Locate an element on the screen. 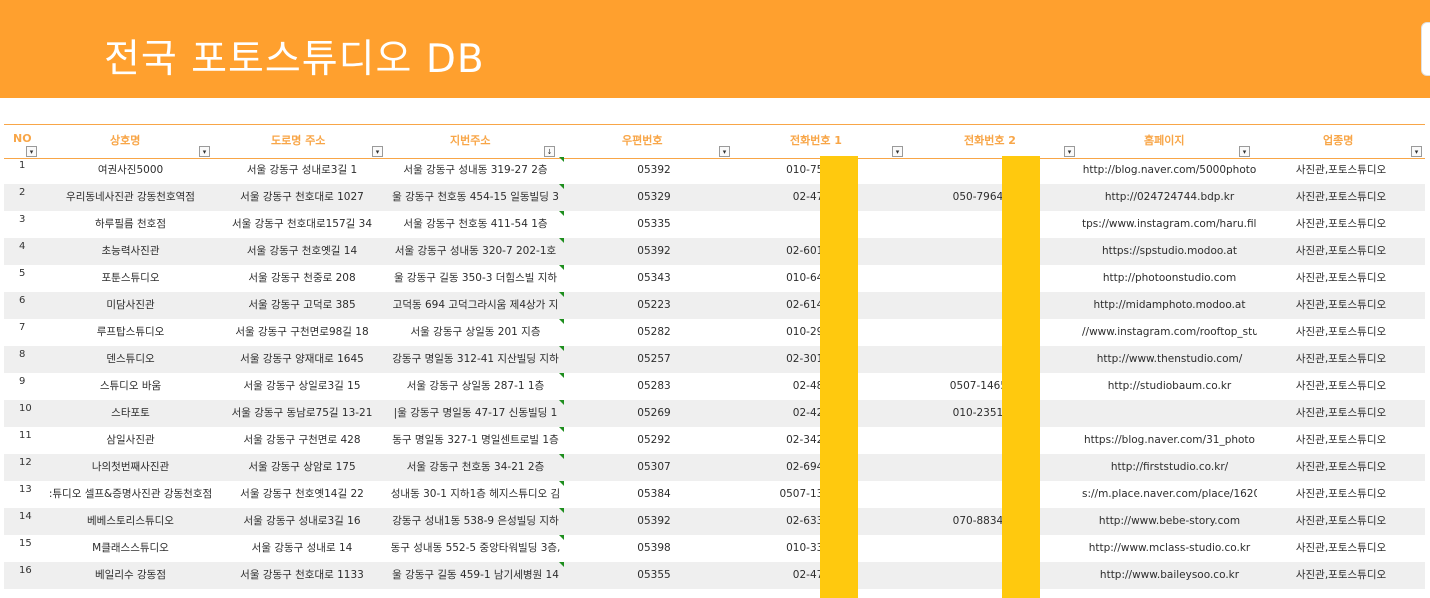  cell-zip: 05292 is located at coordinates (654, 440).